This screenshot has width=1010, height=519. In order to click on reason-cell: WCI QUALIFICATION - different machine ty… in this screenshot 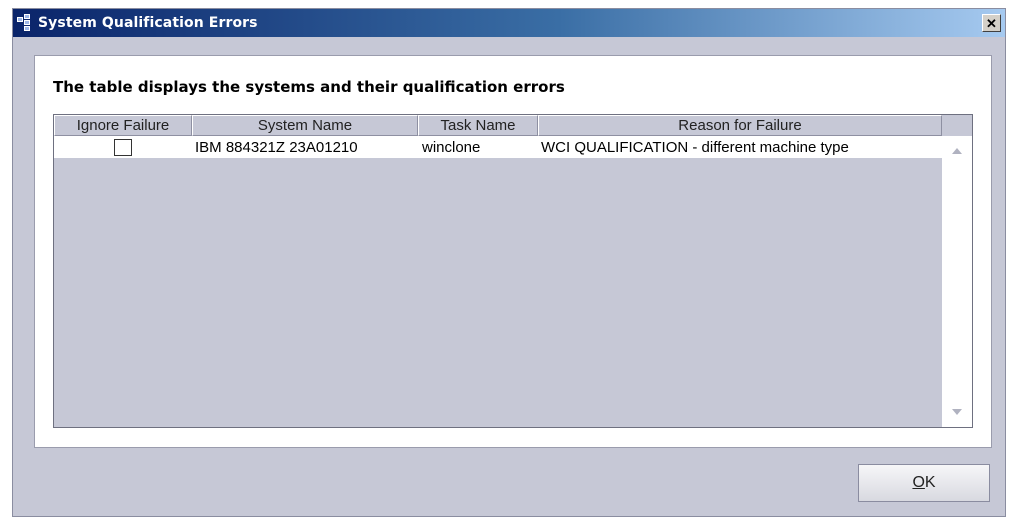, I will do `click(695, 147)`.